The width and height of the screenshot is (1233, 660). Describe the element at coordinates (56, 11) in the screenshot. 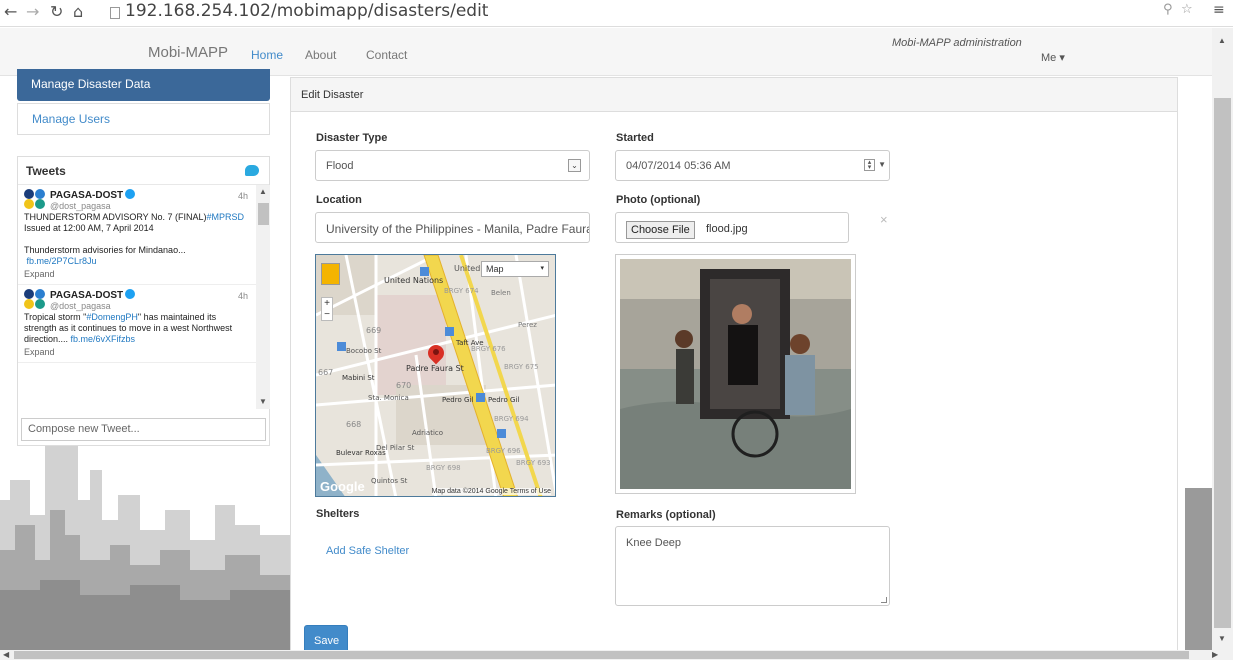

I see `reload-icon: ↻` at that location.